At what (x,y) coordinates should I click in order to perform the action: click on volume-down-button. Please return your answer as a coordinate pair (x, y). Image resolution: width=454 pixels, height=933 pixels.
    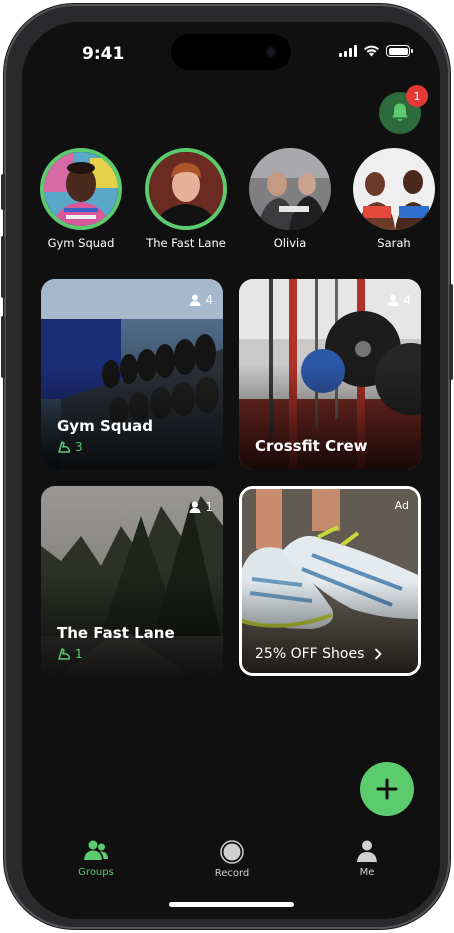
    Looking at the image, I should click on (3, 347).